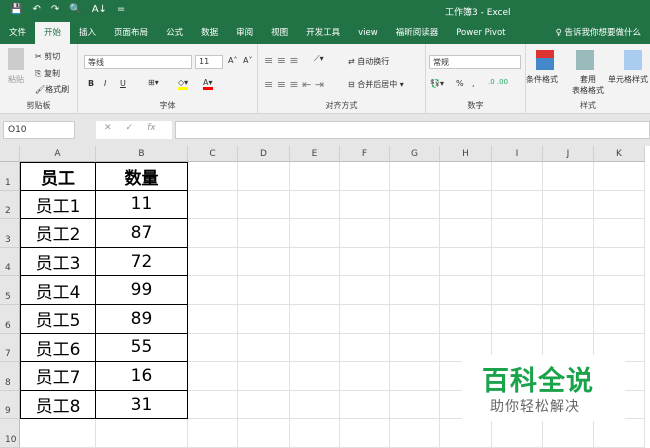 The image size is (650, 448). What do you see at coordinates (517, 154) in the screenshot?
I see `column-header-I: I` at bounding box center [517, 154].